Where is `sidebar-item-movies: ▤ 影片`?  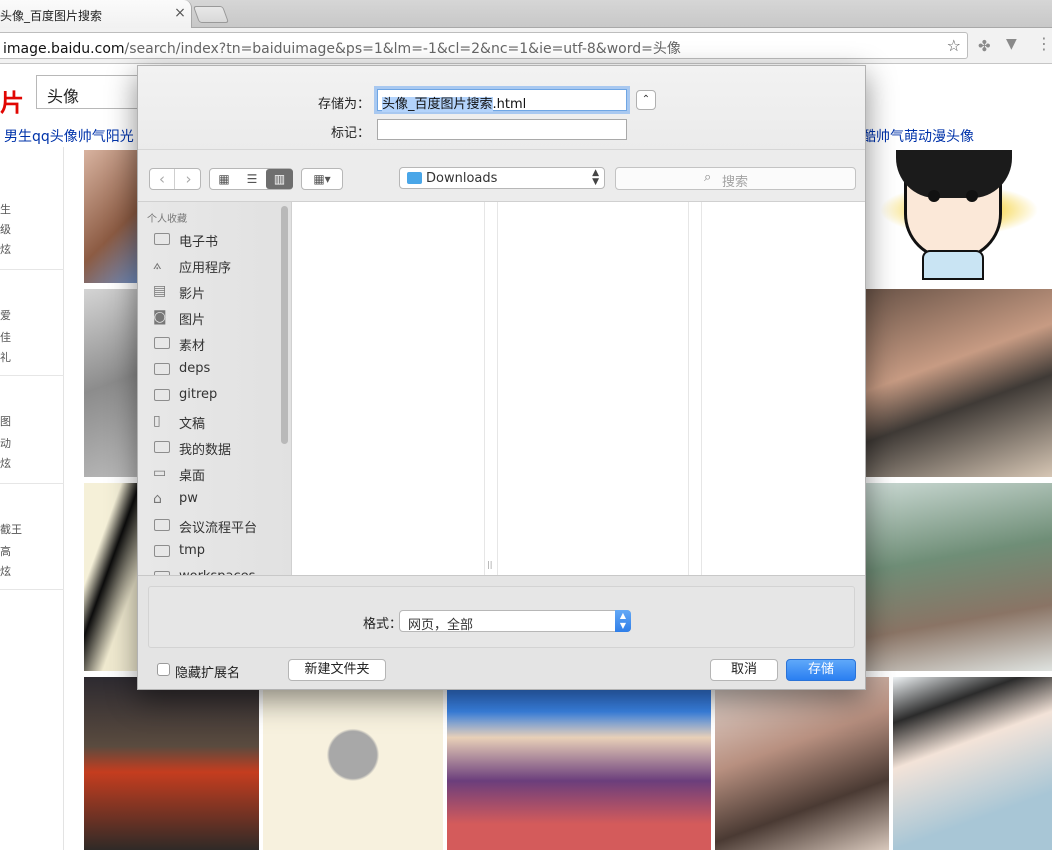
sidebar-item-movies: ▤ 影片 is located at coordinates (218, 292).